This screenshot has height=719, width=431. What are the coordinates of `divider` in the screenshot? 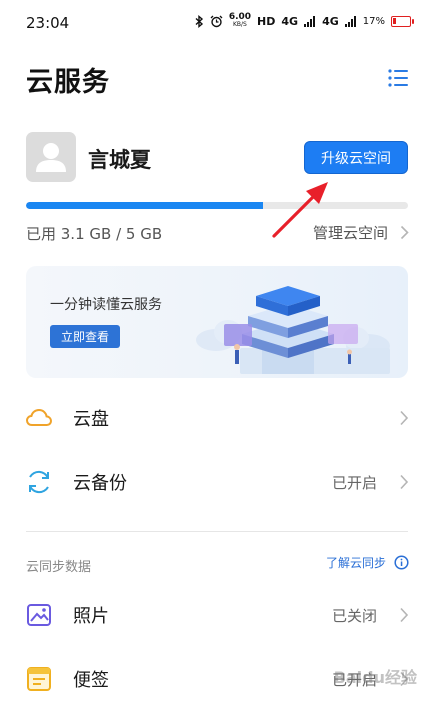 It's located at (217, 531).